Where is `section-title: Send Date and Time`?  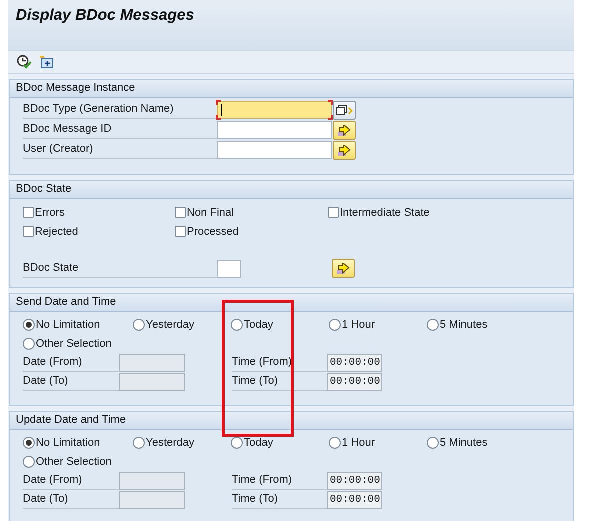 section-title: Send Date and Time is located at coordinates (291, 303).